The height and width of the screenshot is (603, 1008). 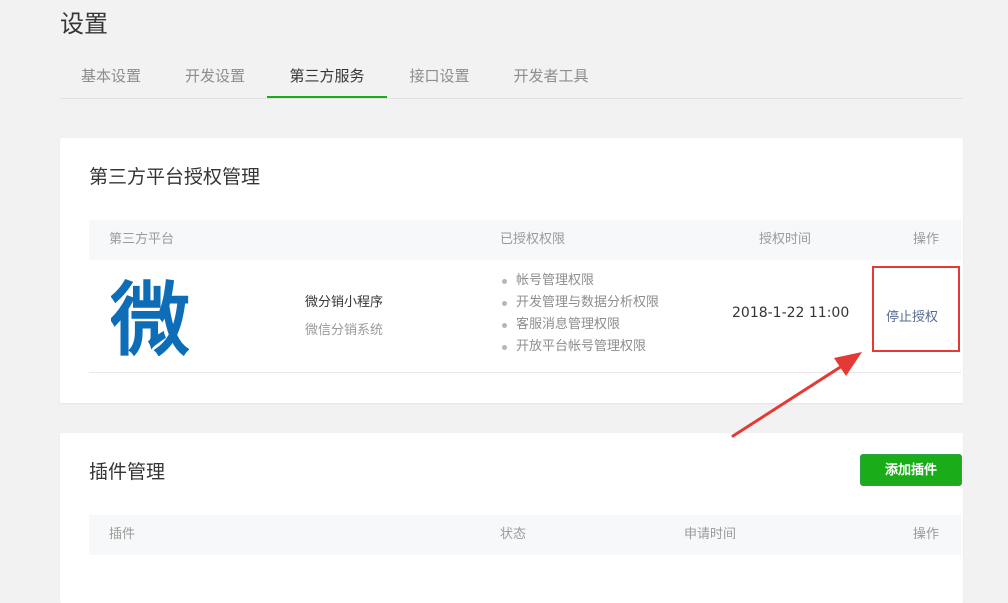 What do you see at coordinates (926, 534) in the screenshot?
I see `col-plugin-action: 操作` at bounding box center [926, 534].